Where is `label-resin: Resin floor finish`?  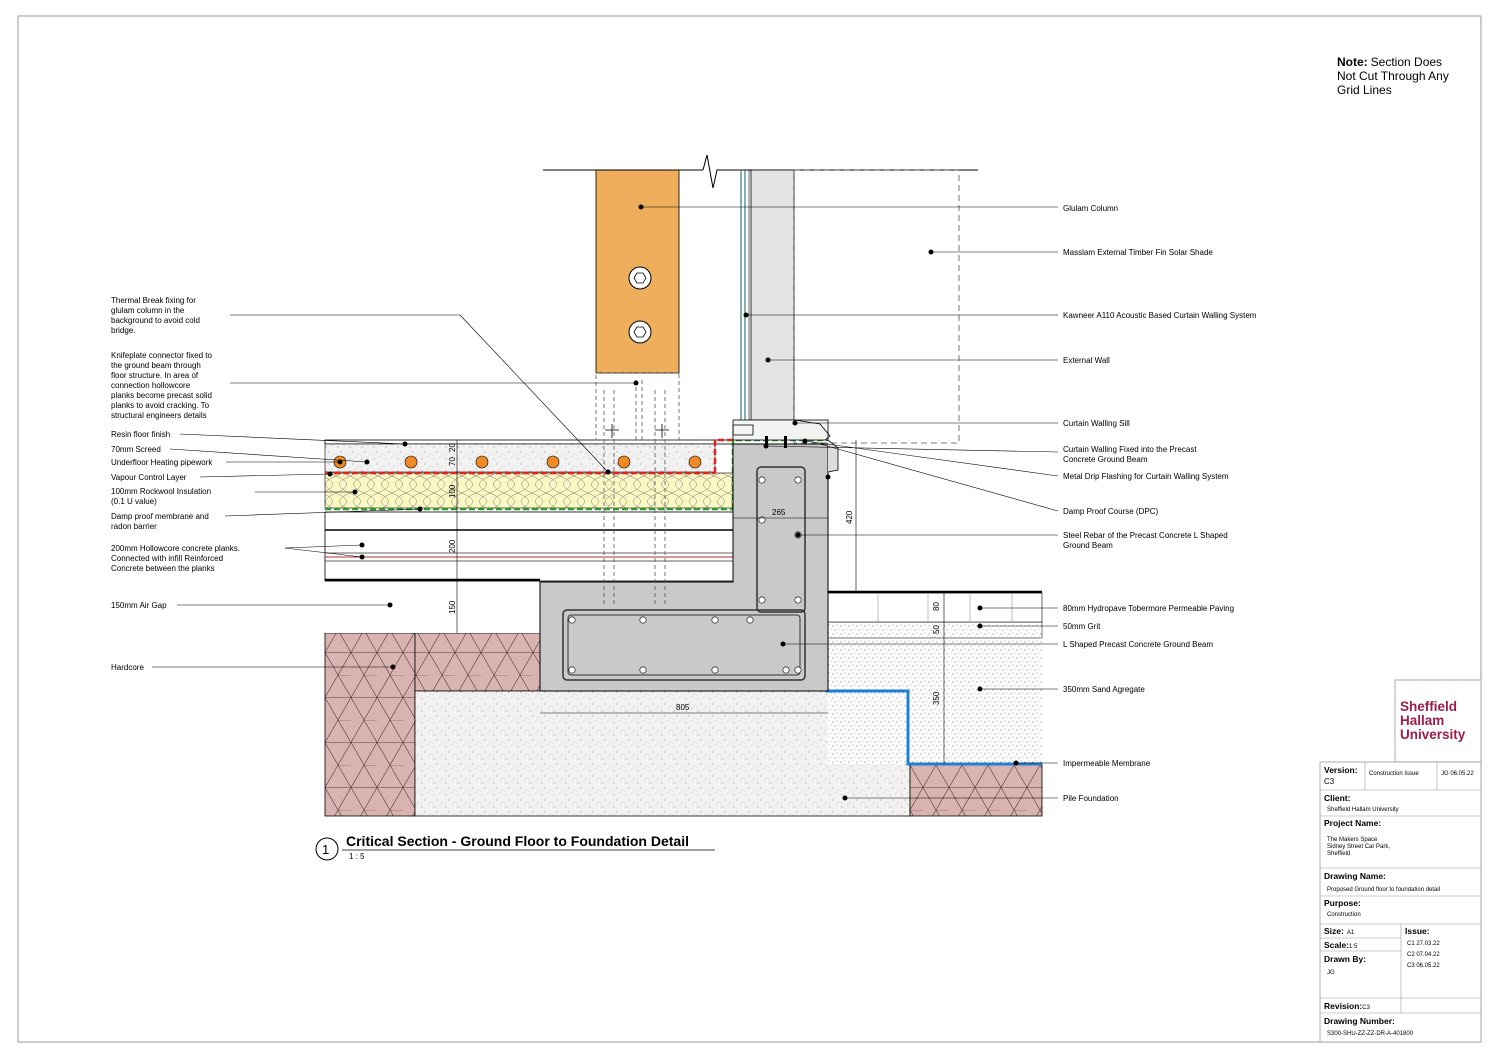
label-resin: Resin floor finish is located at coordinates (140, 434).